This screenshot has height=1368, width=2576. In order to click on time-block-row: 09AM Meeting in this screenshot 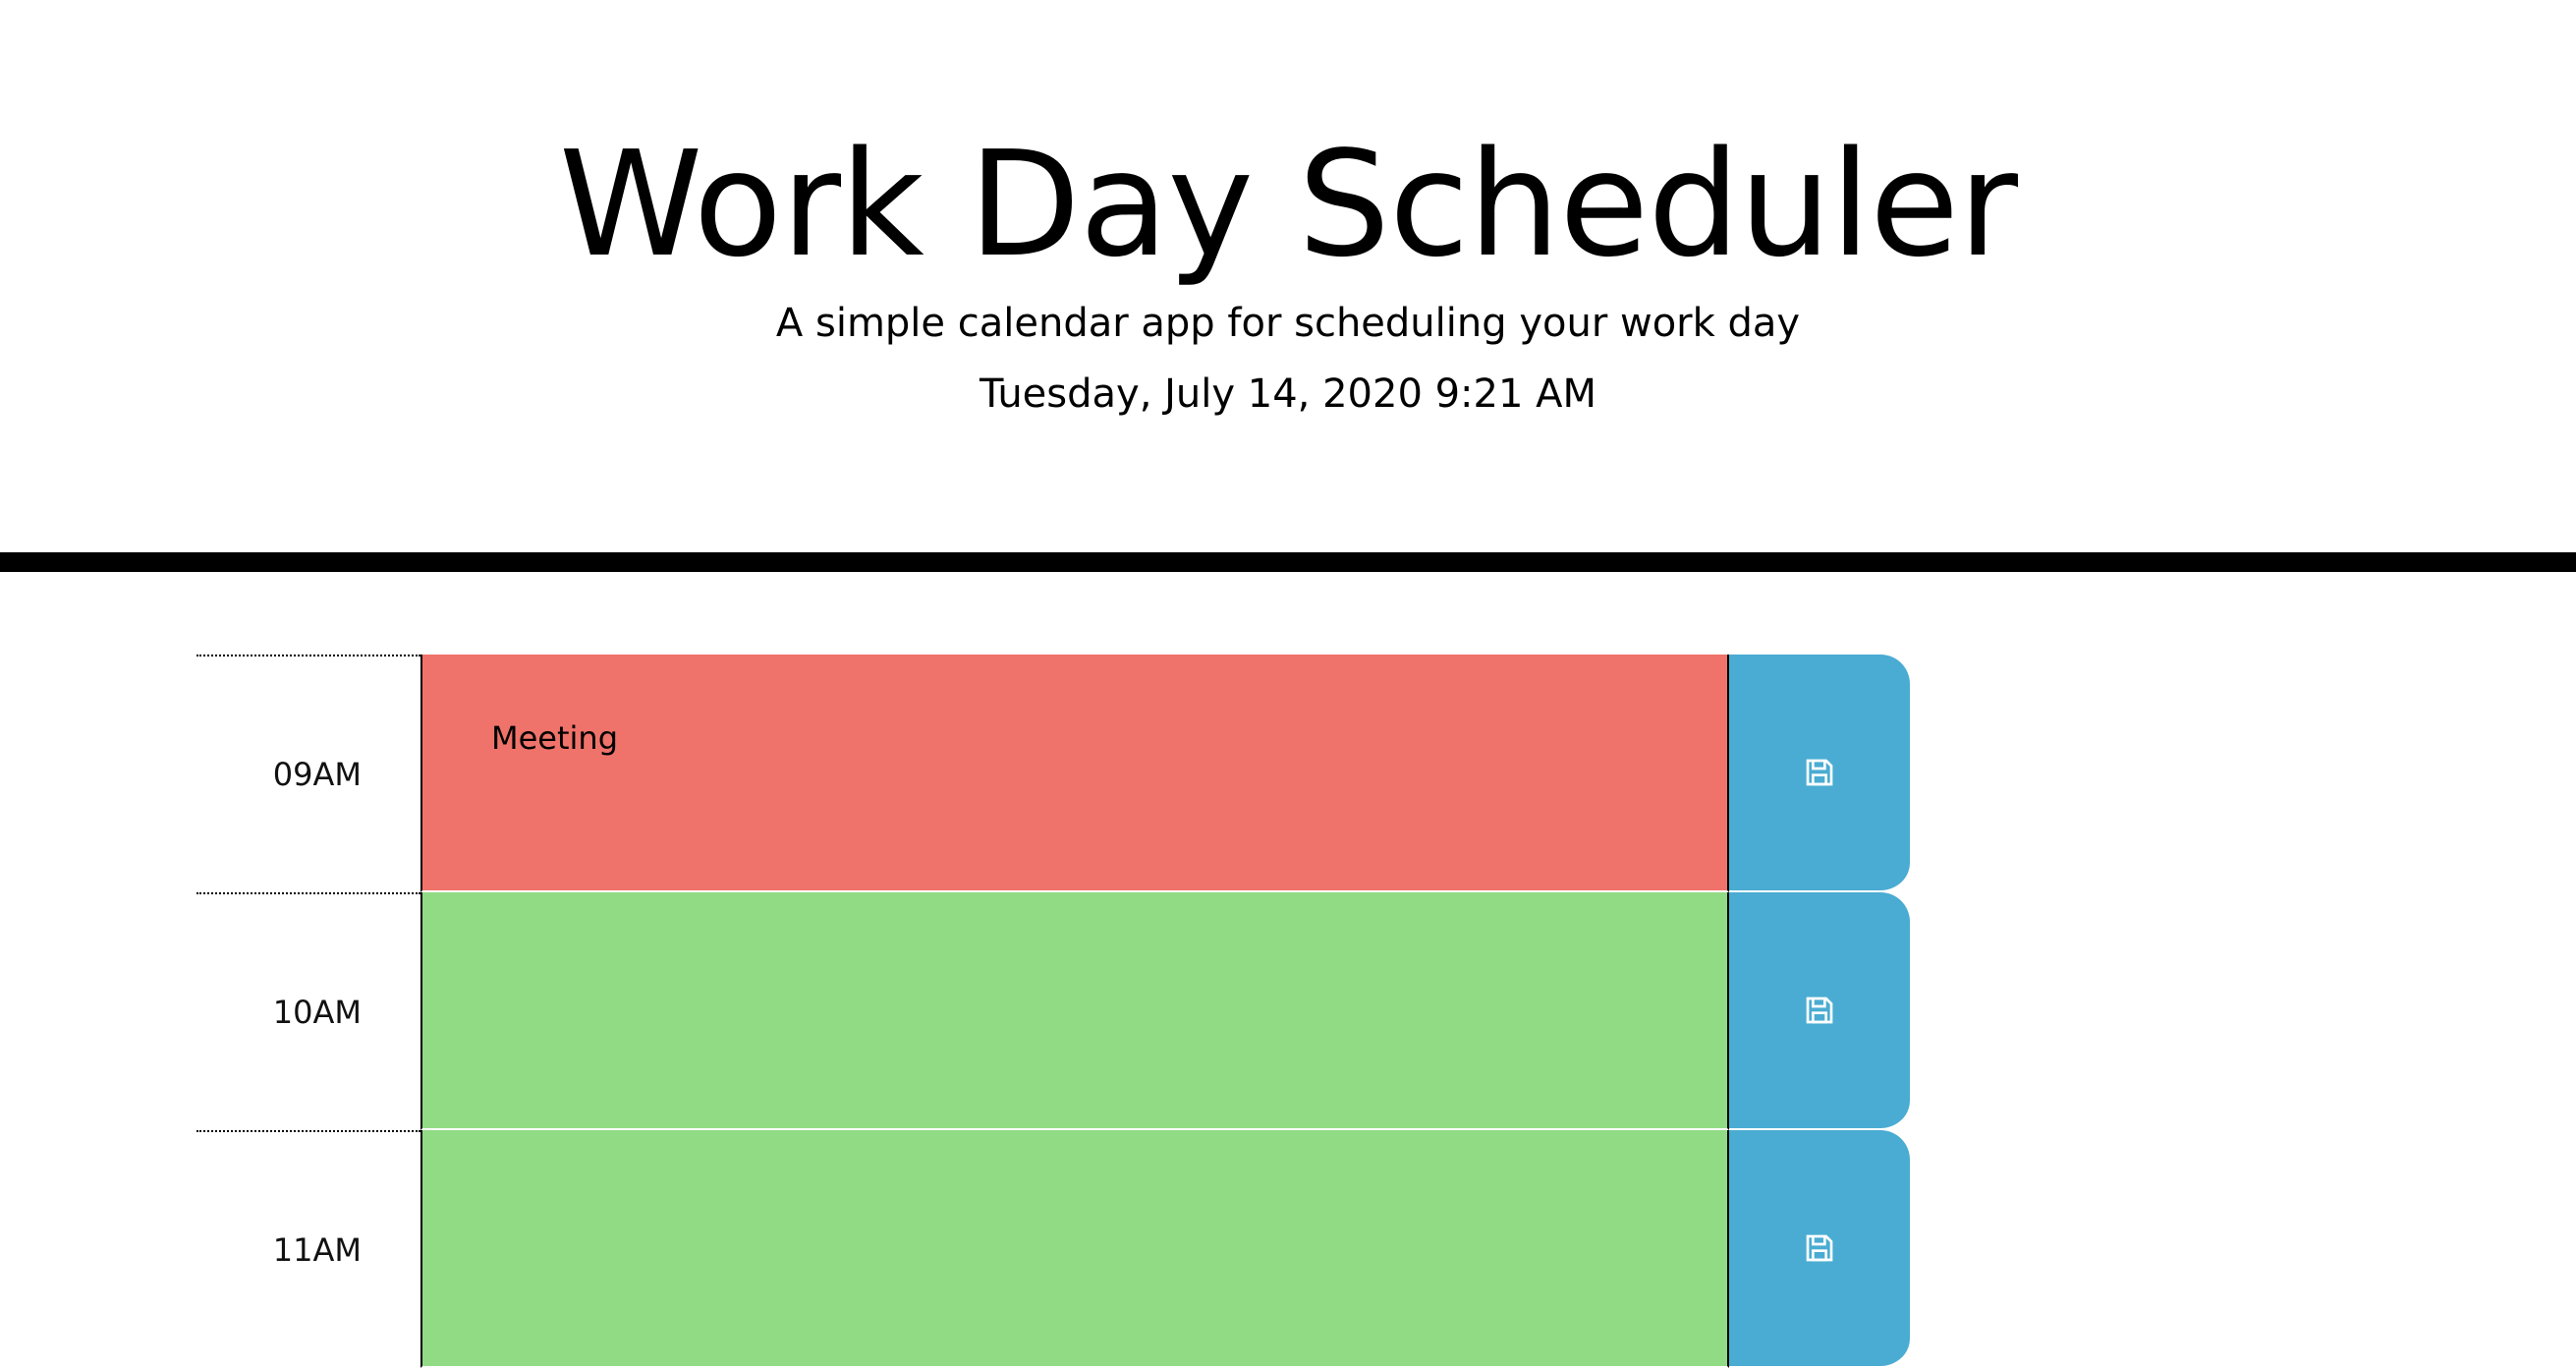, I will do `click(1053, 773)`.